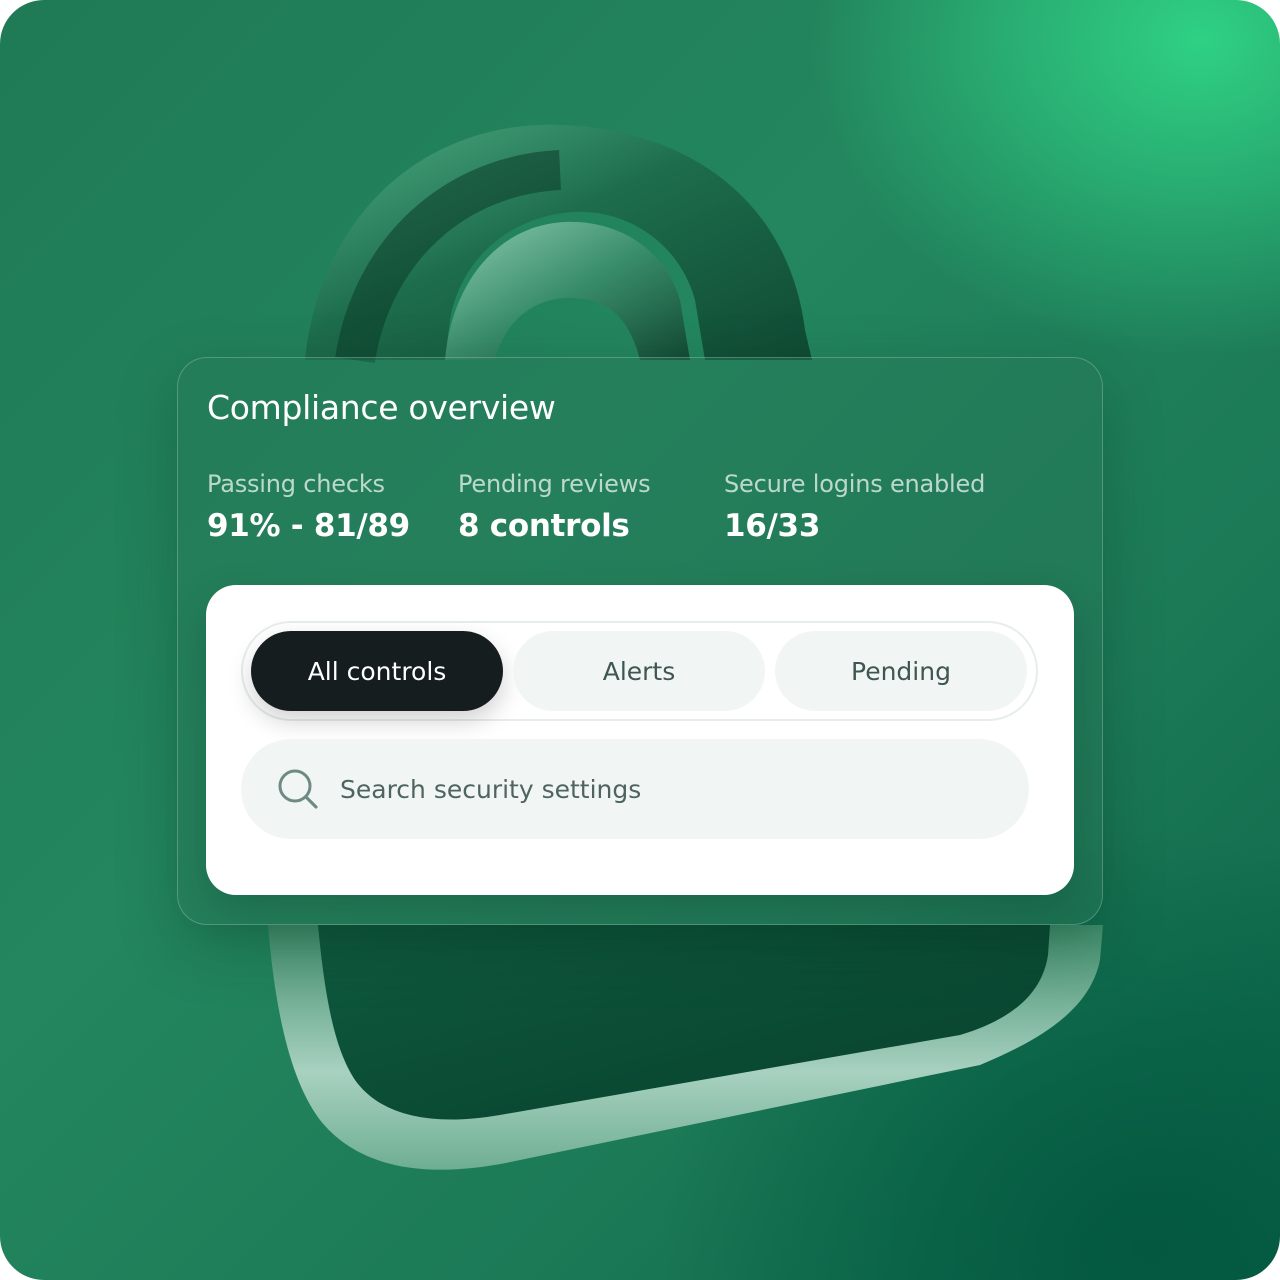 The image size is (1280, 1280). Describe the element at coordinates (772, 526) in the screenshot. I see `stat-value: 16/33` at that location.